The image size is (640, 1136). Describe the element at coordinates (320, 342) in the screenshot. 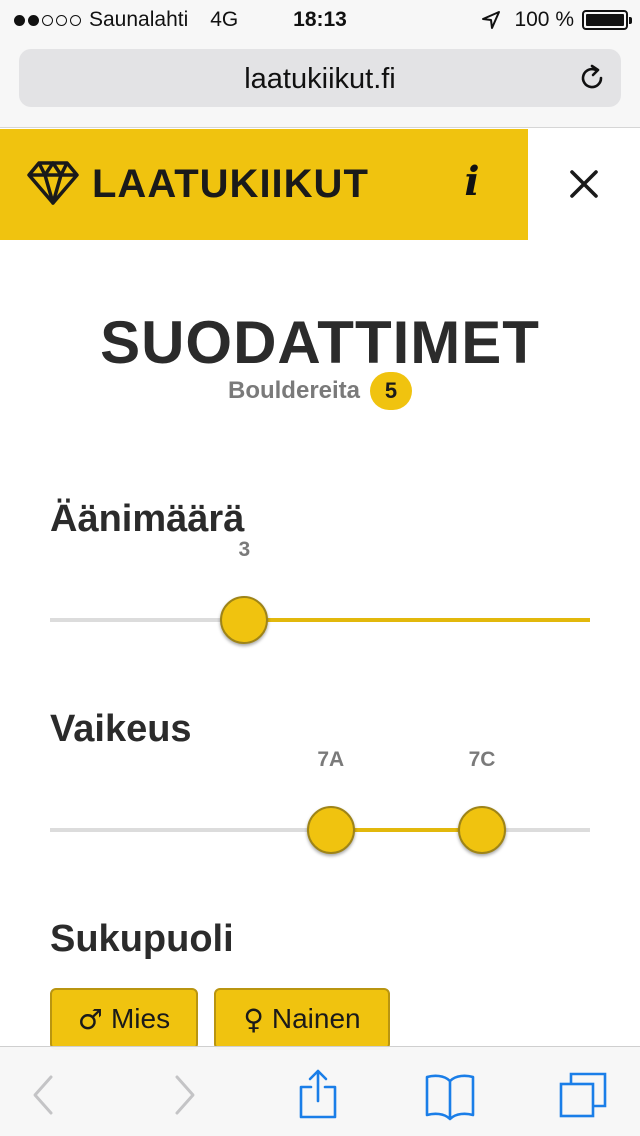

I see `page-title: SUODATTIMET` at that location.